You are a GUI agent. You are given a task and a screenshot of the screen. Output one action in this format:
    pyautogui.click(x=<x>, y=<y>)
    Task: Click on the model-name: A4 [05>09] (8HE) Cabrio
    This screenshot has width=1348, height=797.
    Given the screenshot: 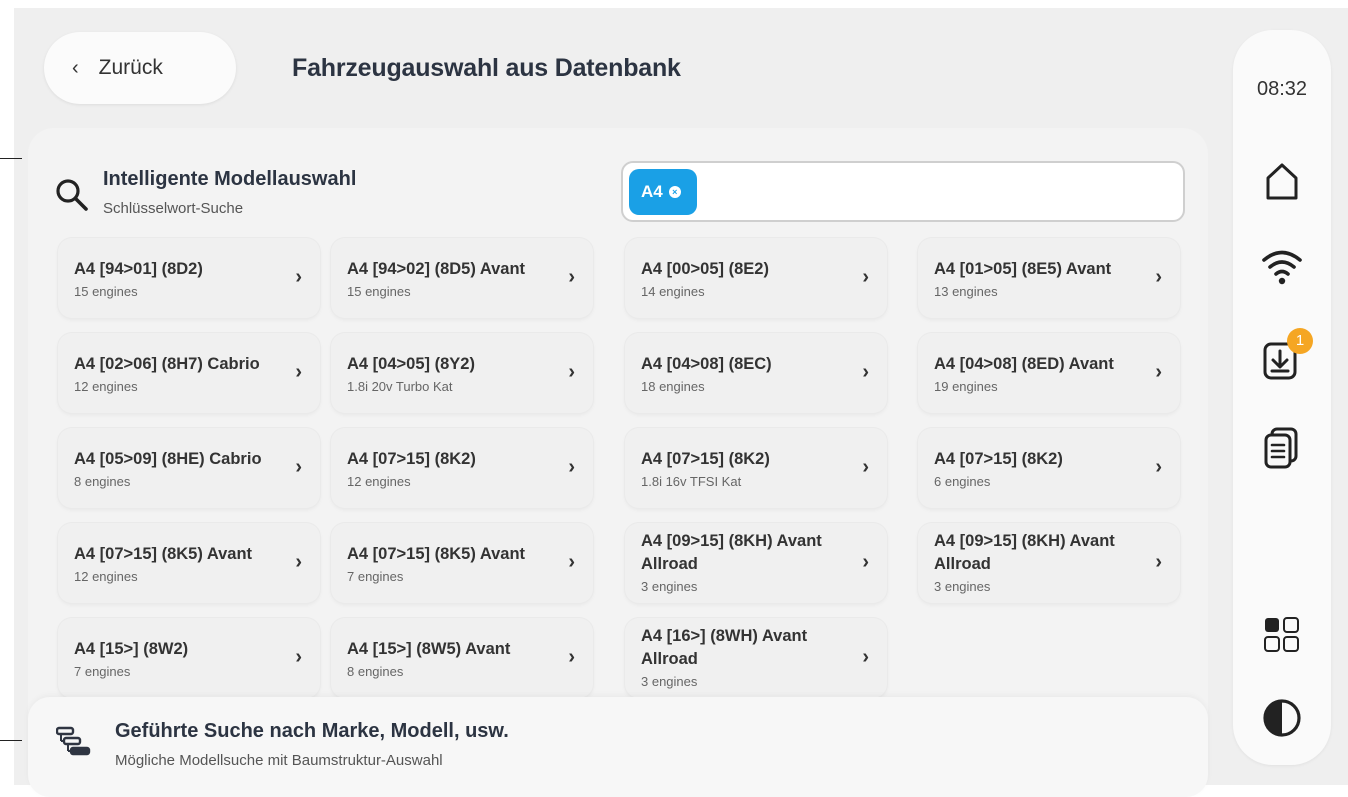 What is the action you would take?
    pyautogui.click(x=168, y=459)
    